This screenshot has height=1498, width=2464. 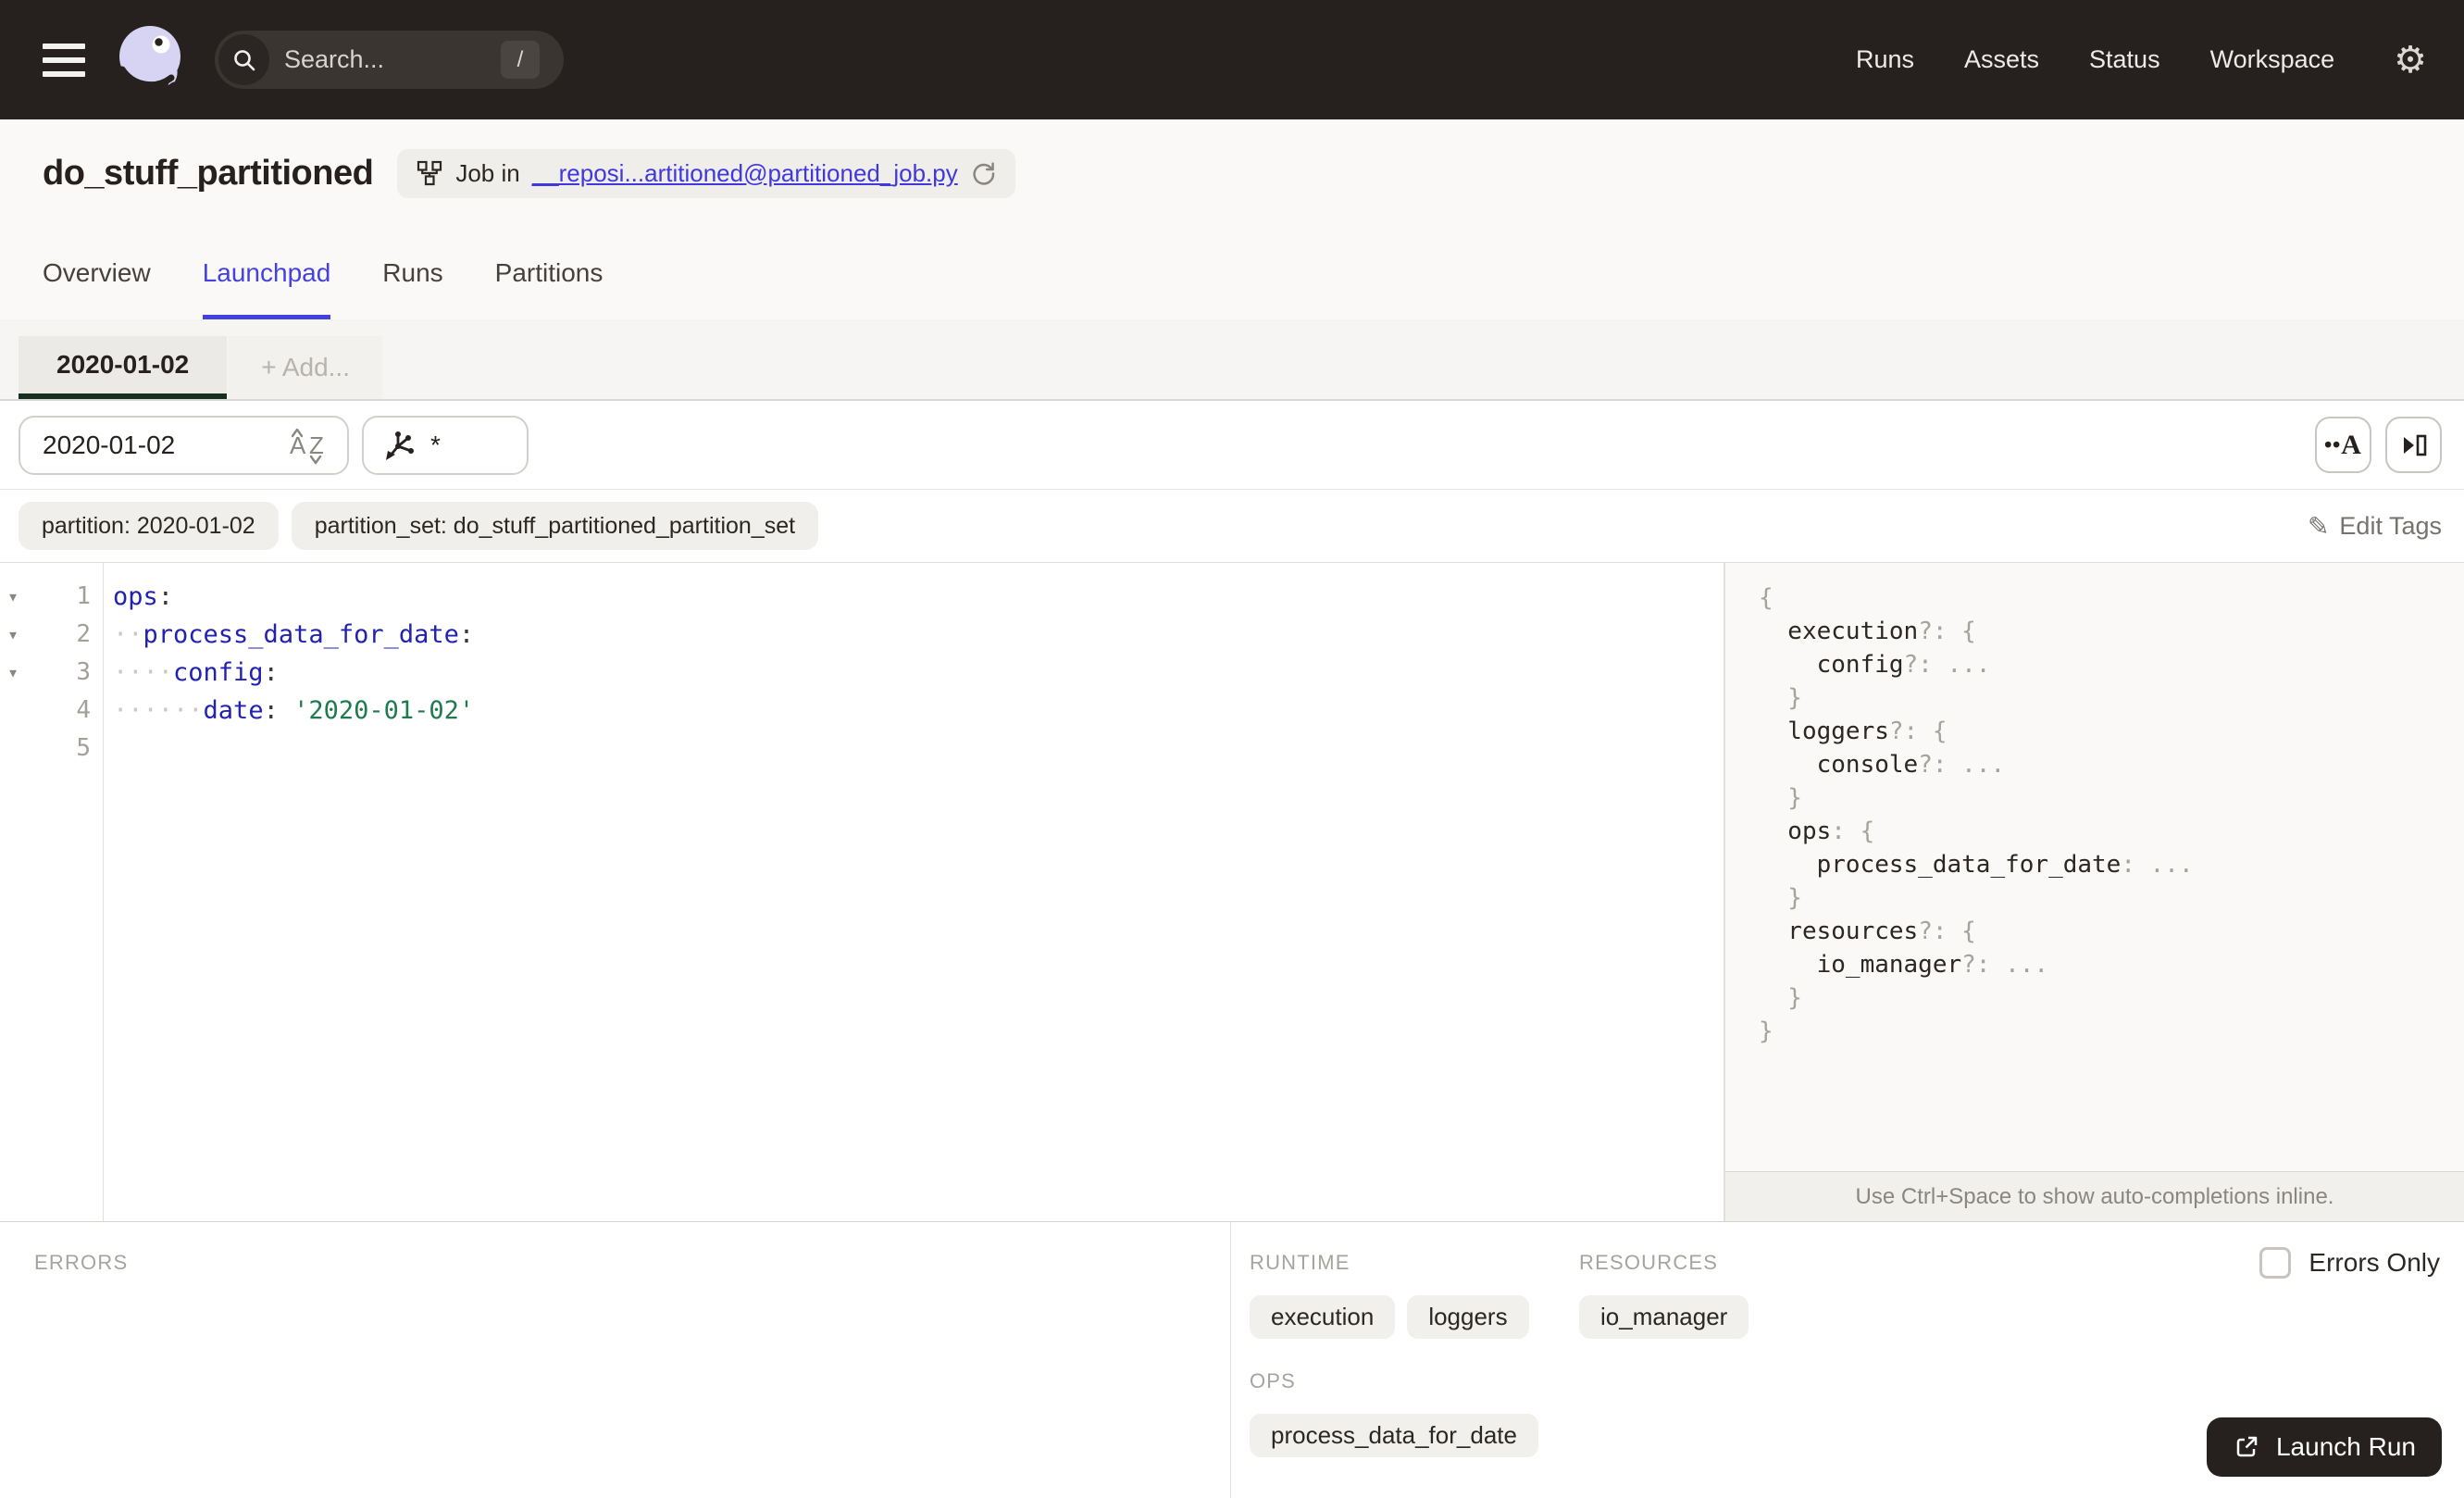 I want to click on yaml-key: process_data_for_date, so click(x=301, y=635).